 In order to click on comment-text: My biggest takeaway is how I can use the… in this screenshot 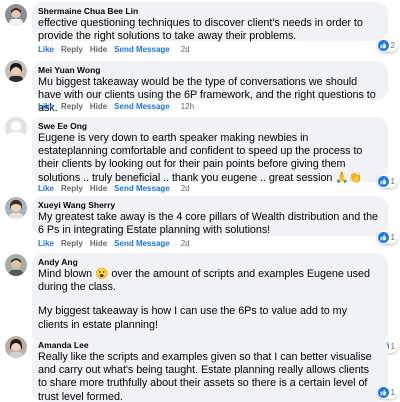, I will do `click(192, 318)`.